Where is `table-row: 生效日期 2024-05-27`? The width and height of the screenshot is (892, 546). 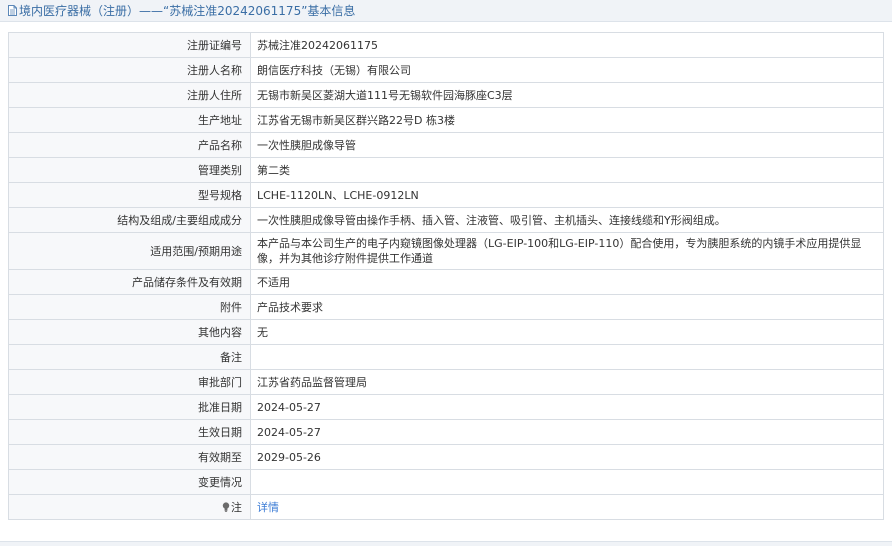
table-row: 生效日期 2024-05-27 is located at coordinates (446, 432).